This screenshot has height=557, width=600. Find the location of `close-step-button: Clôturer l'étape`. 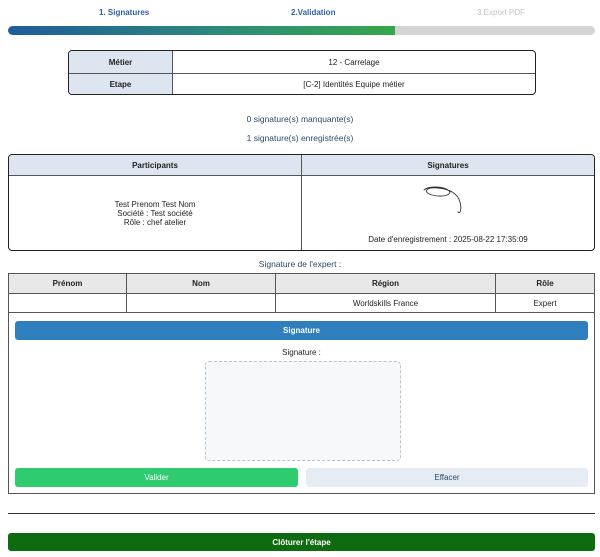

close-step-button: Clôturer l'étape is located at coordinates (301, 542).